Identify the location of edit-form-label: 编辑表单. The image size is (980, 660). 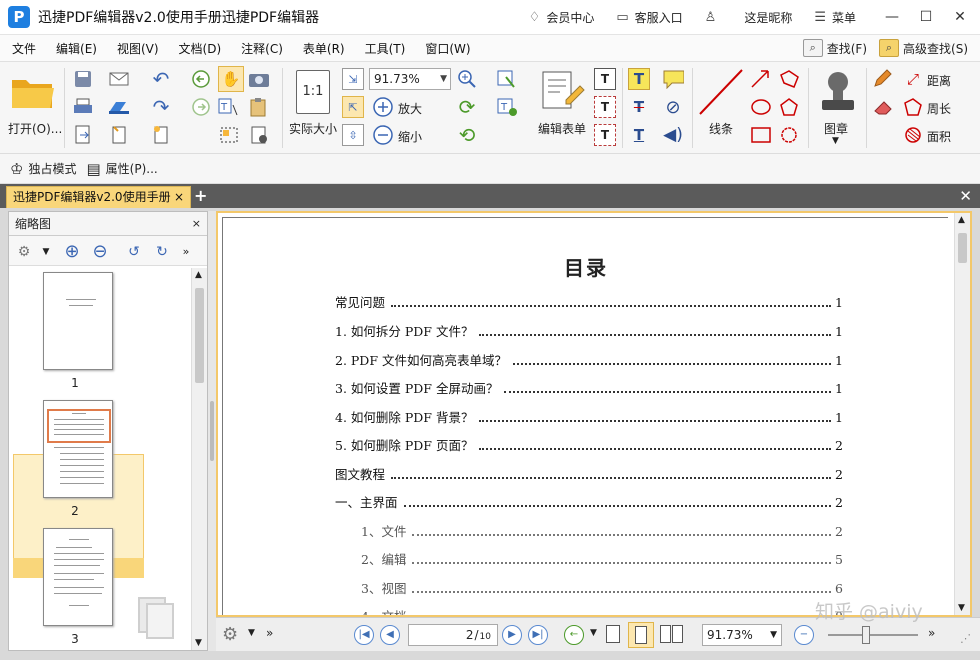
(562, 128).